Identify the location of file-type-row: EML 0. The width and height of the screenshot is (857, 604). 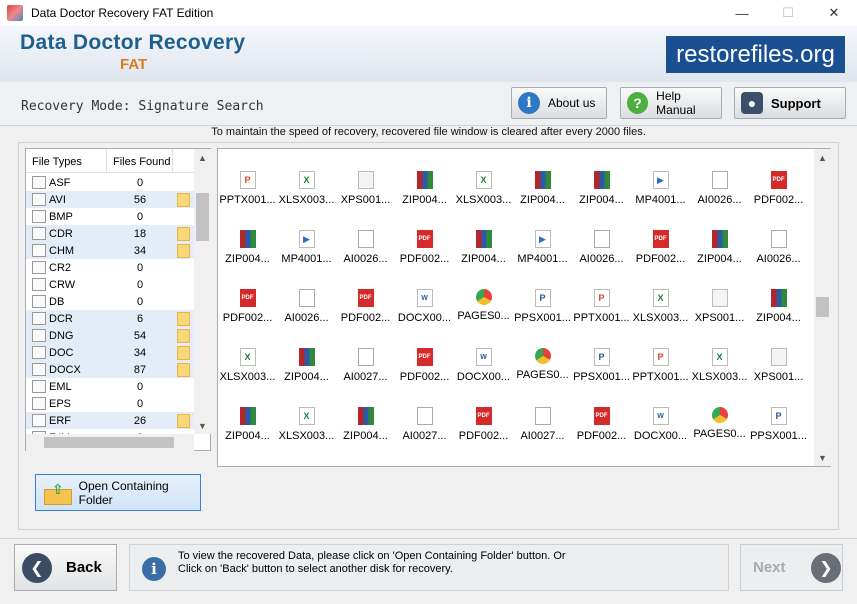
(110, 386).